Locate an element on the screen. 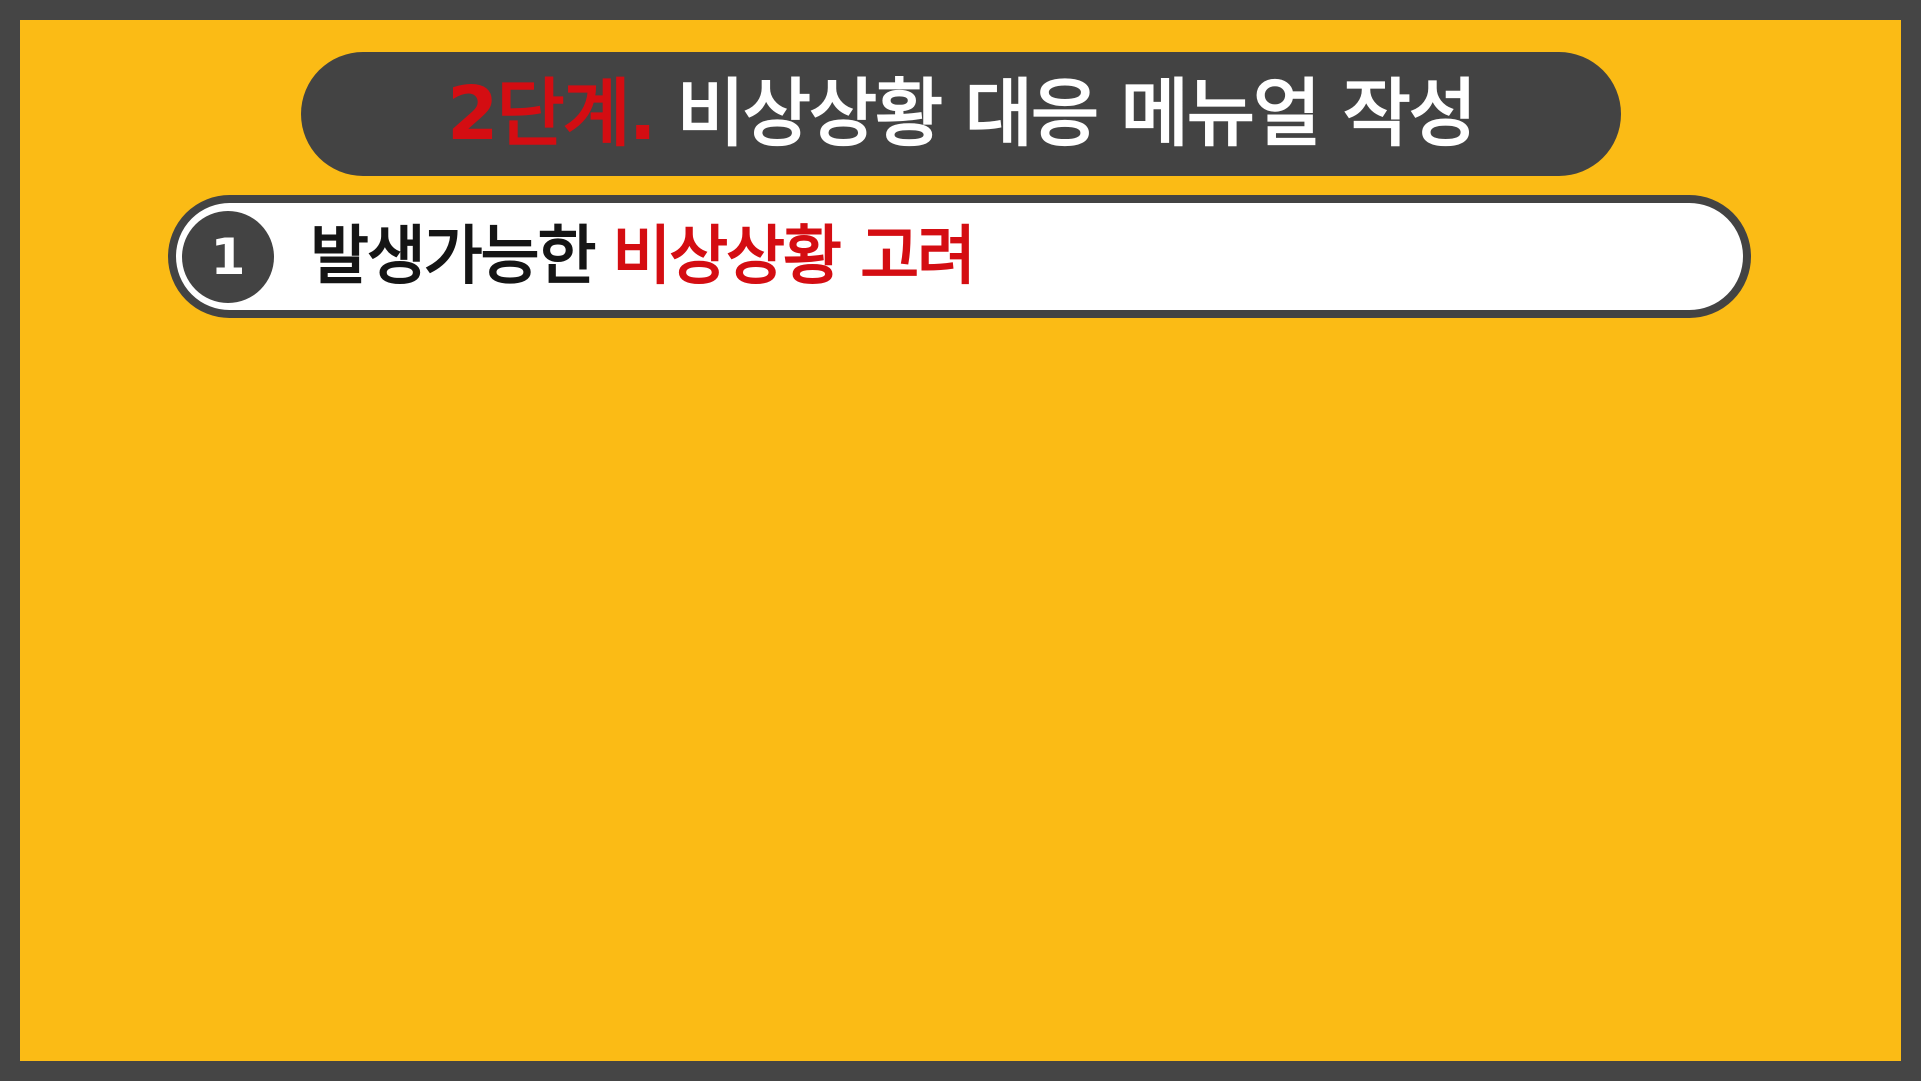 The height and width of the screenshot is (1081, 1921). title-step-label: 2단계. is located at coordinates (552, 114).